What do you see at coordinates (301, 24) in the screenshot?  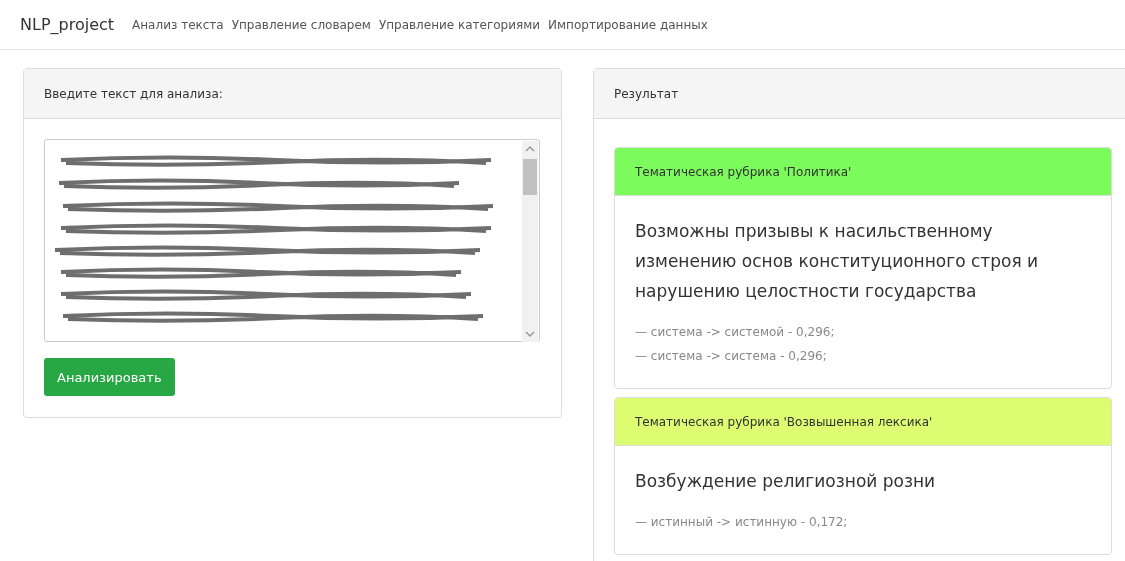 I see `nav-link: Управление словарем` at bounding box center [301, 24].